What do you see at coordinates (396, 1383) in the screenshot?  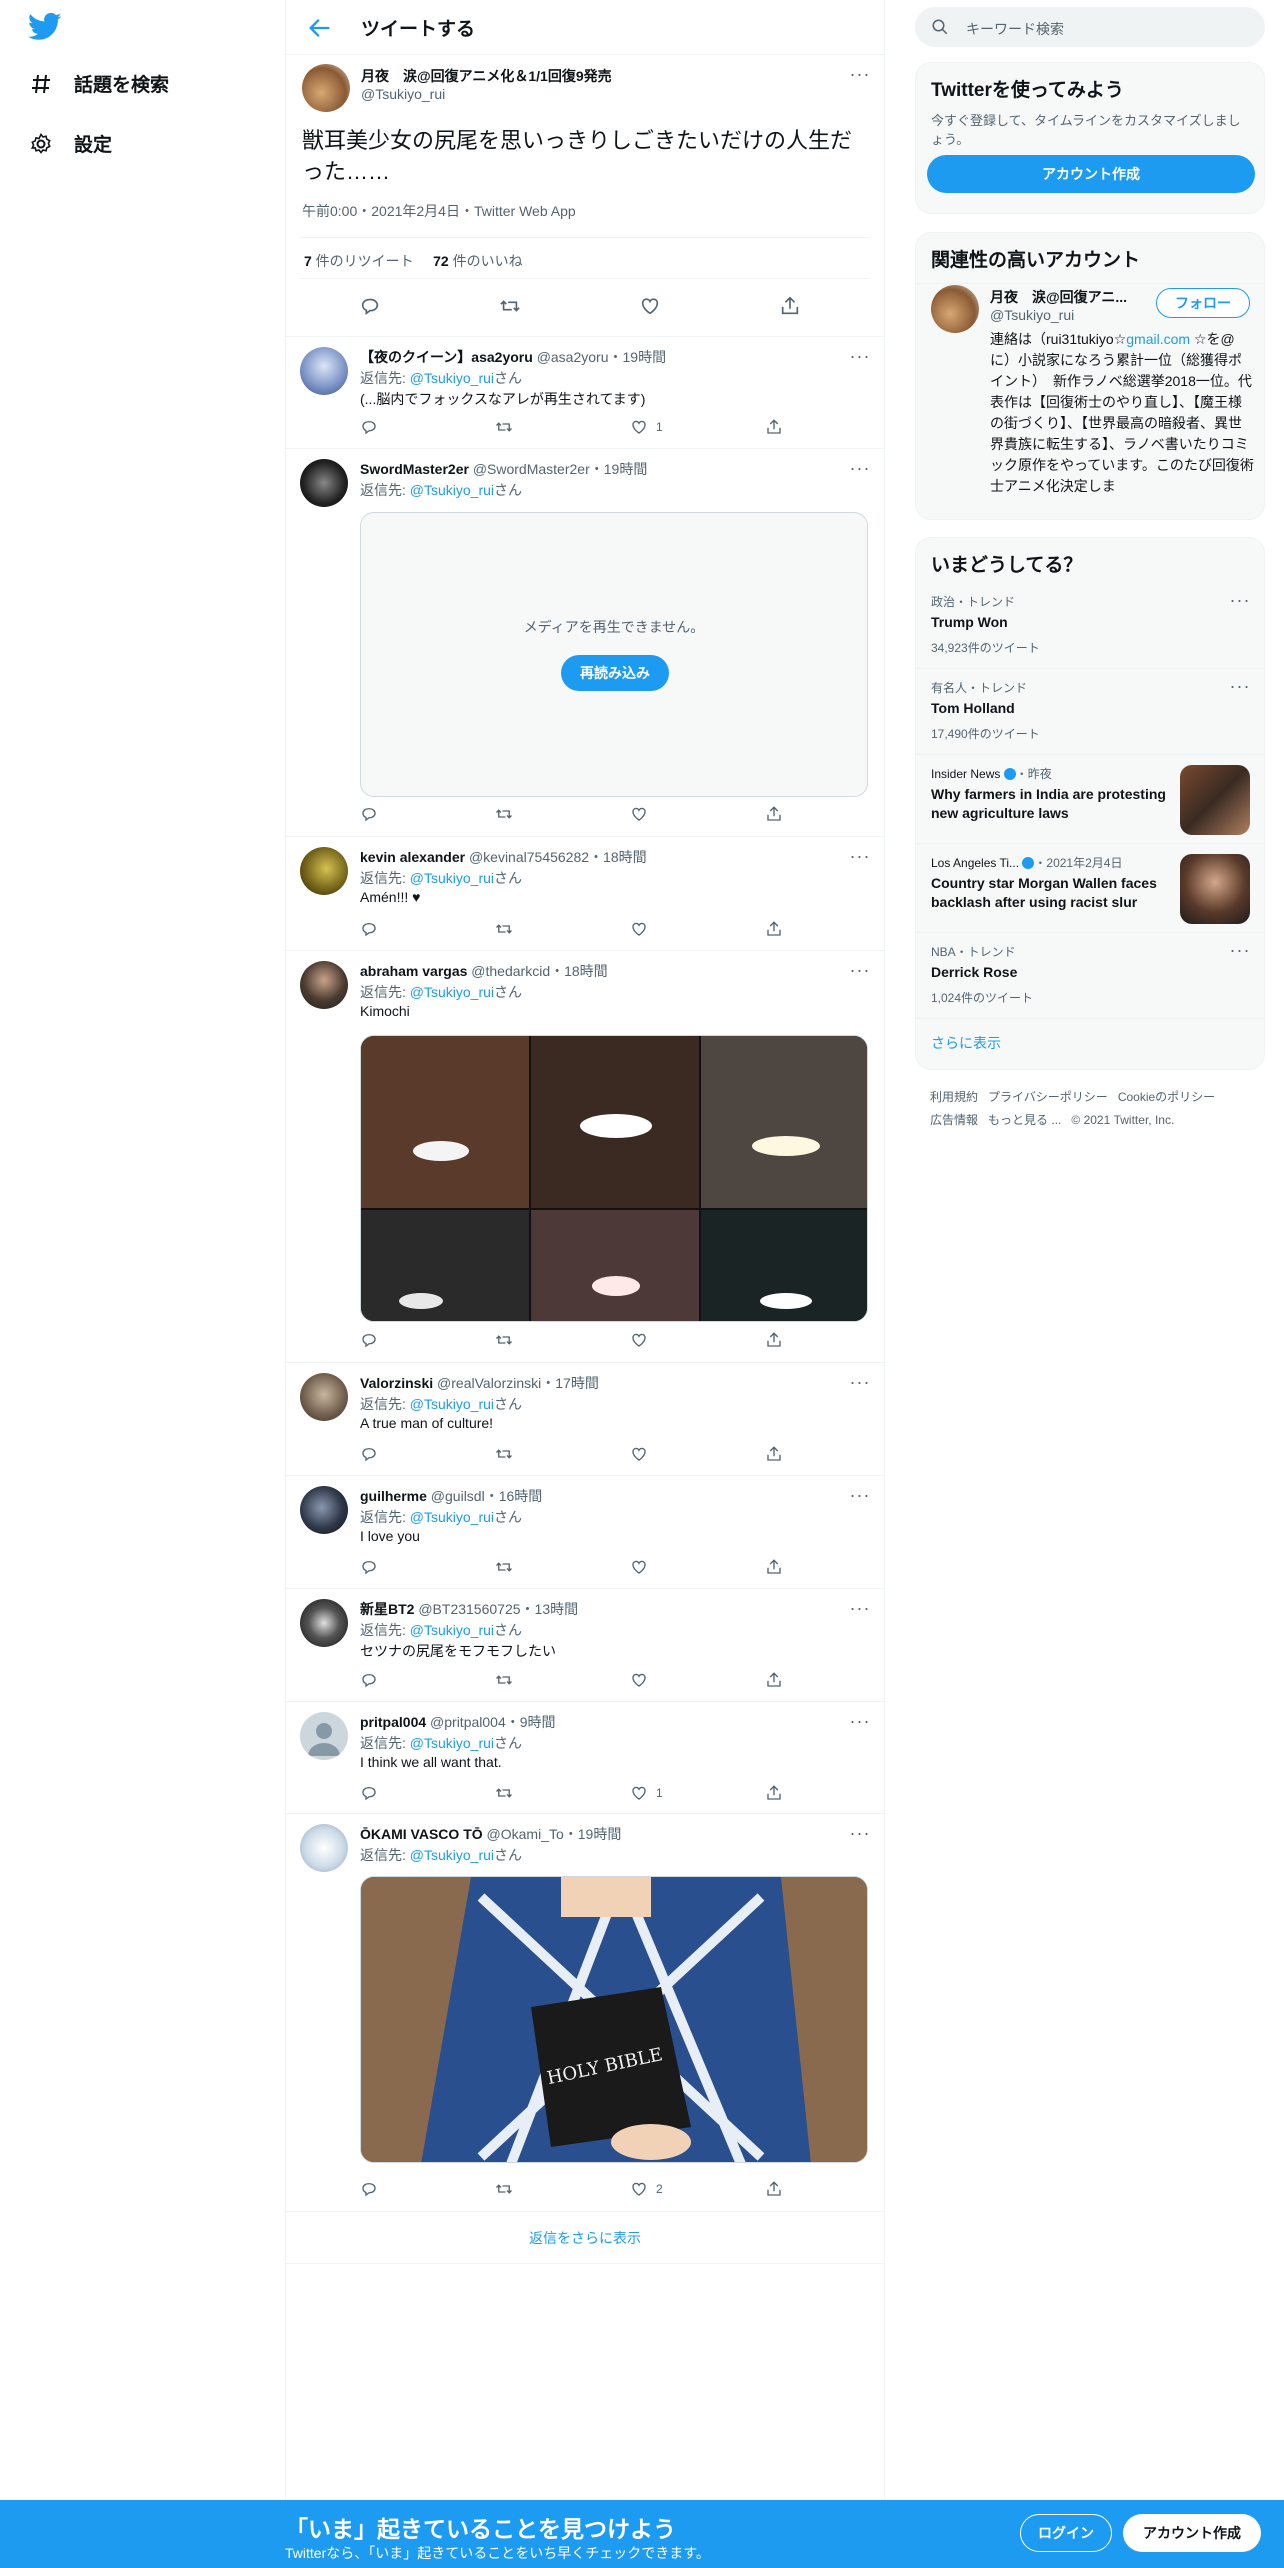 I see `reply-author-name: Valorzinski` at bounding box center [396, 1383].